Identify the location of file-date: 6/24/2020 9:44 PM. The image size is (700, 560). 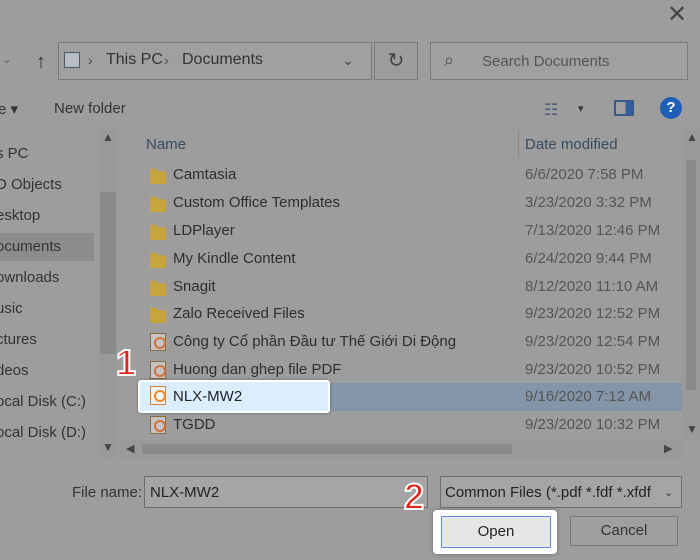
(588, 258).